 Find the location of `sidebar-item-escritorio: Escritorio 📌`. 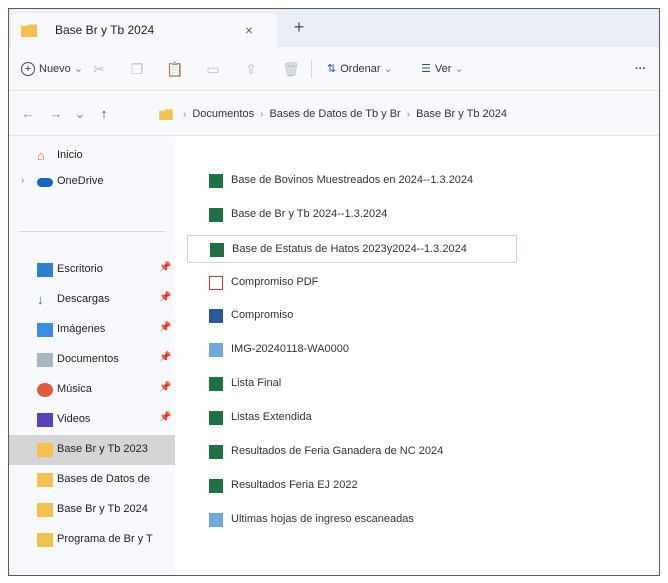

sidebar-item-escritorio: Escritorio 📌 is located at coordinates (92, 270).